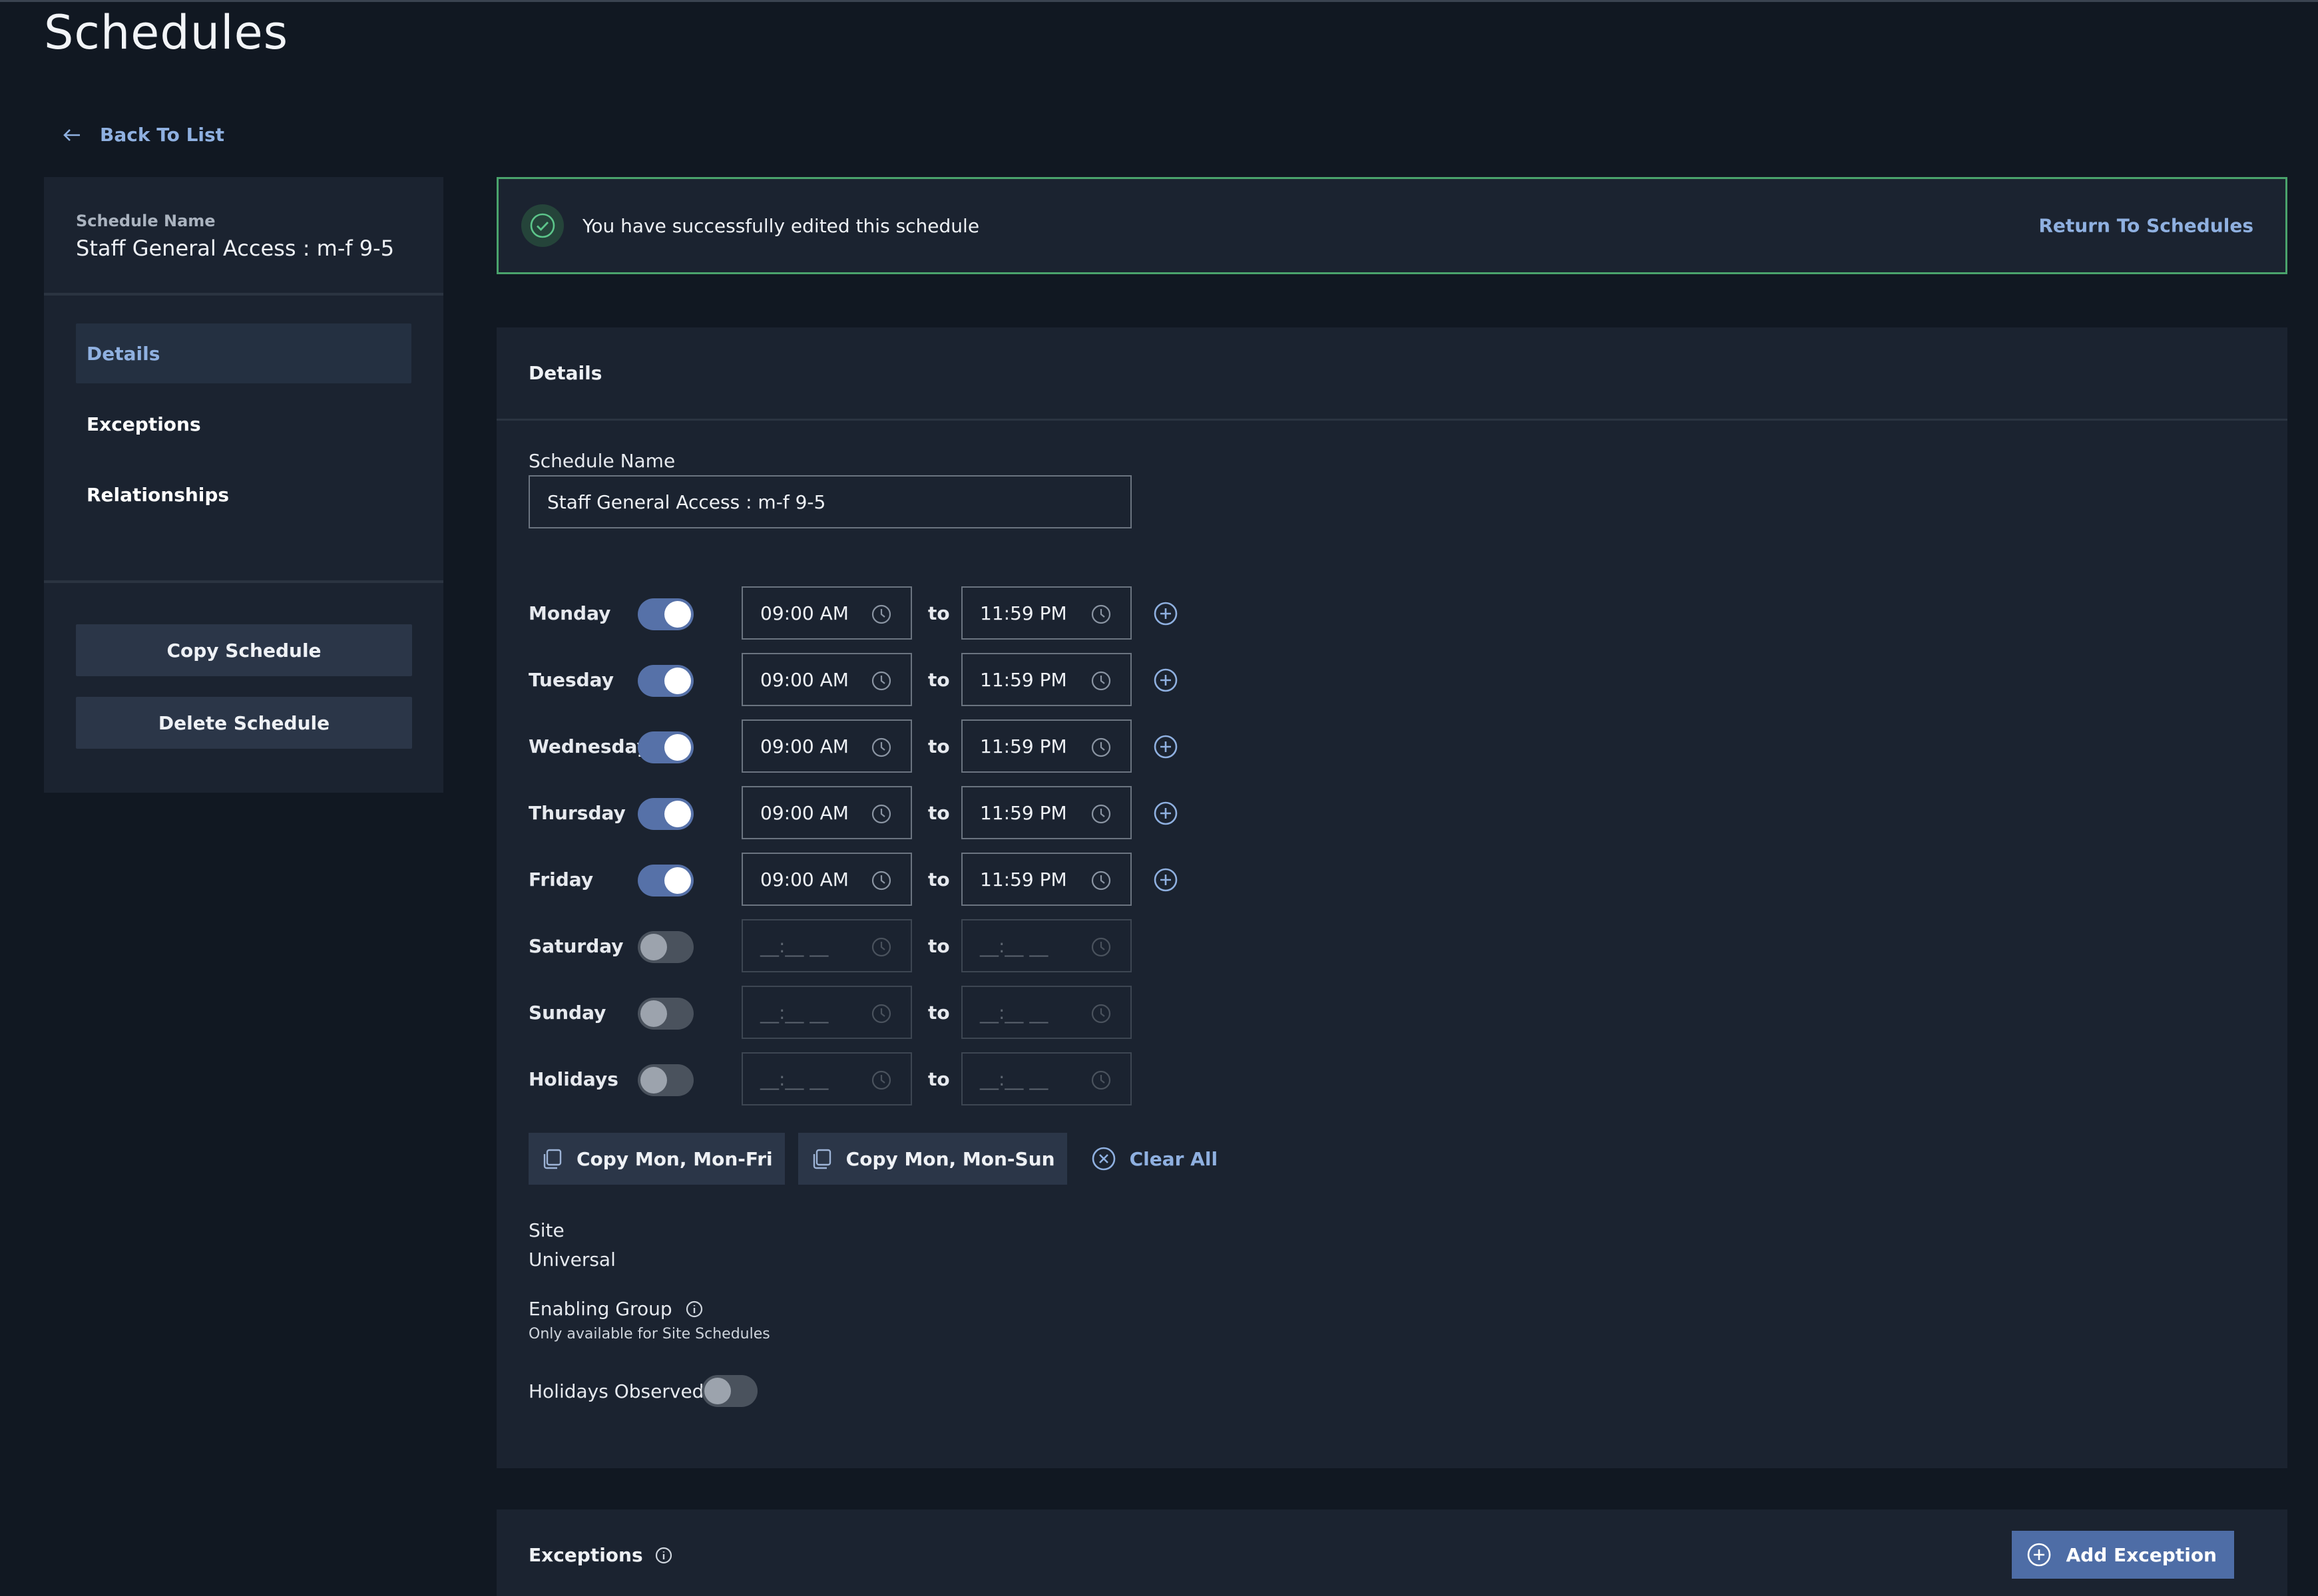 The width and height of the screenshot is (2318, 1596). I want to click on copy-mon-sun-label: Copy Mon, Mon-Sun, so click(950, 1158).